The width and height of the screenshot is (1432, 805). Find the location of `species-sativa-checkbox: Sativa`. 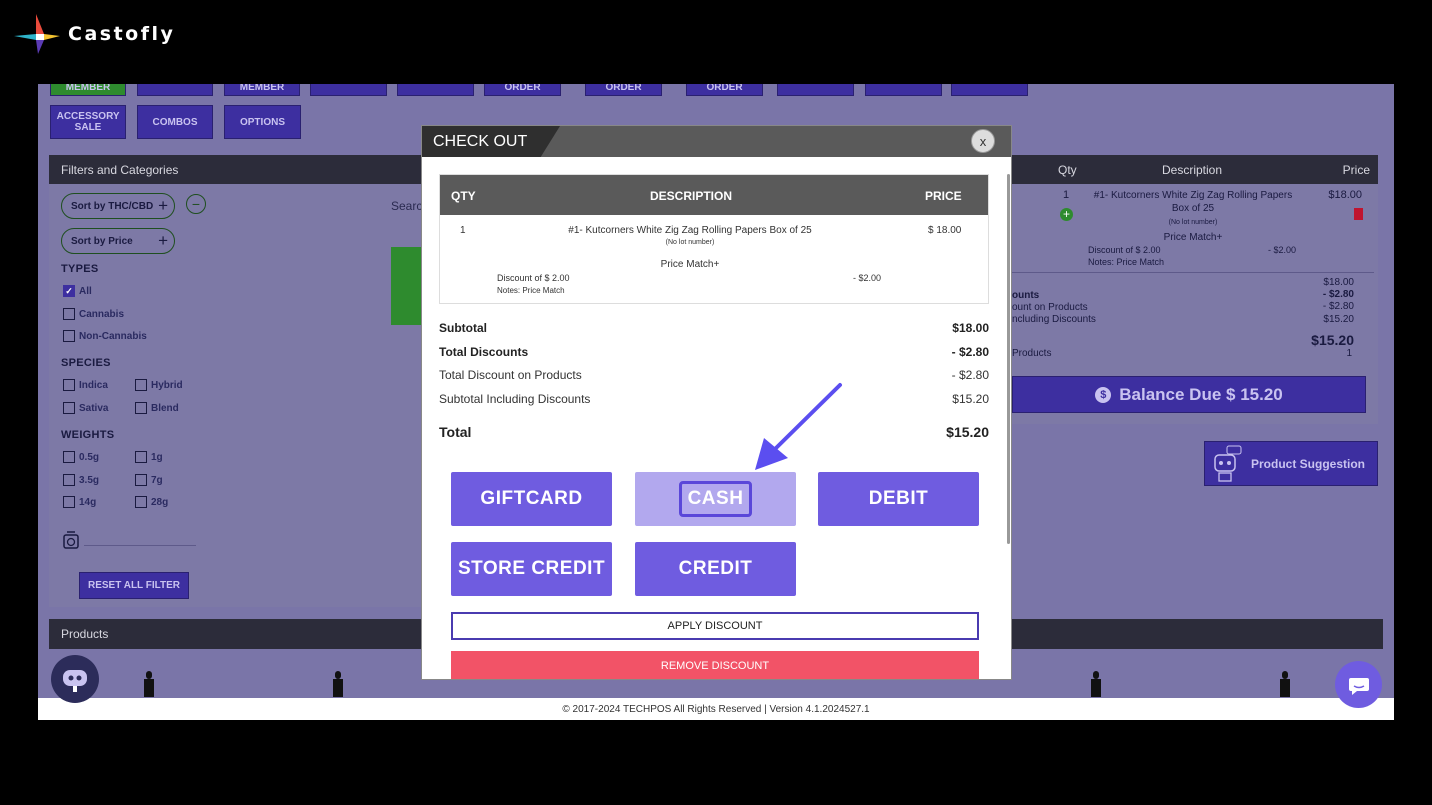

species-sativa-checkbox: Sativa is located at coordinates (85, 408).